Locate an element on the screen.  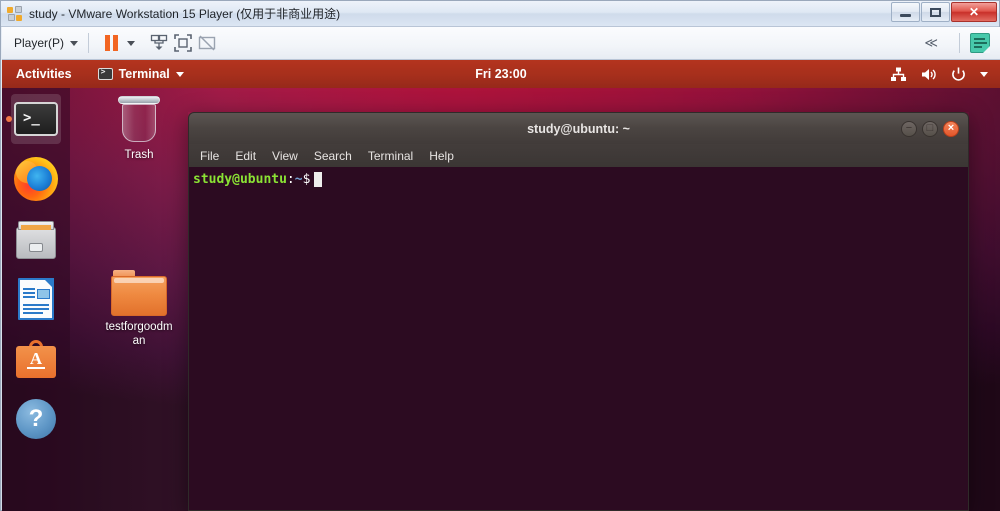
folder-icon is located at coordinates (139, 293).